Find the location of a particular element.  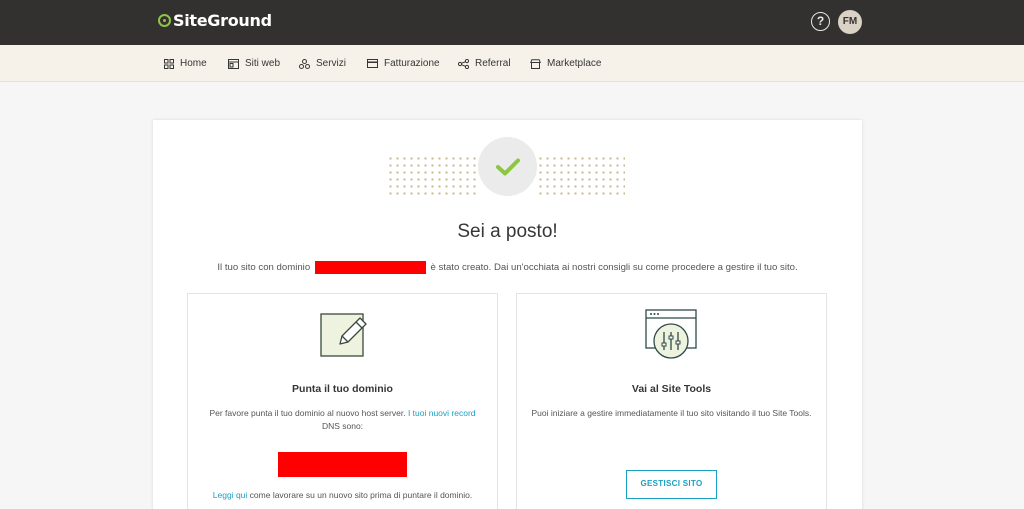

point-domain-title: Punta il tuo dominio is located at coordinates (342, 389).